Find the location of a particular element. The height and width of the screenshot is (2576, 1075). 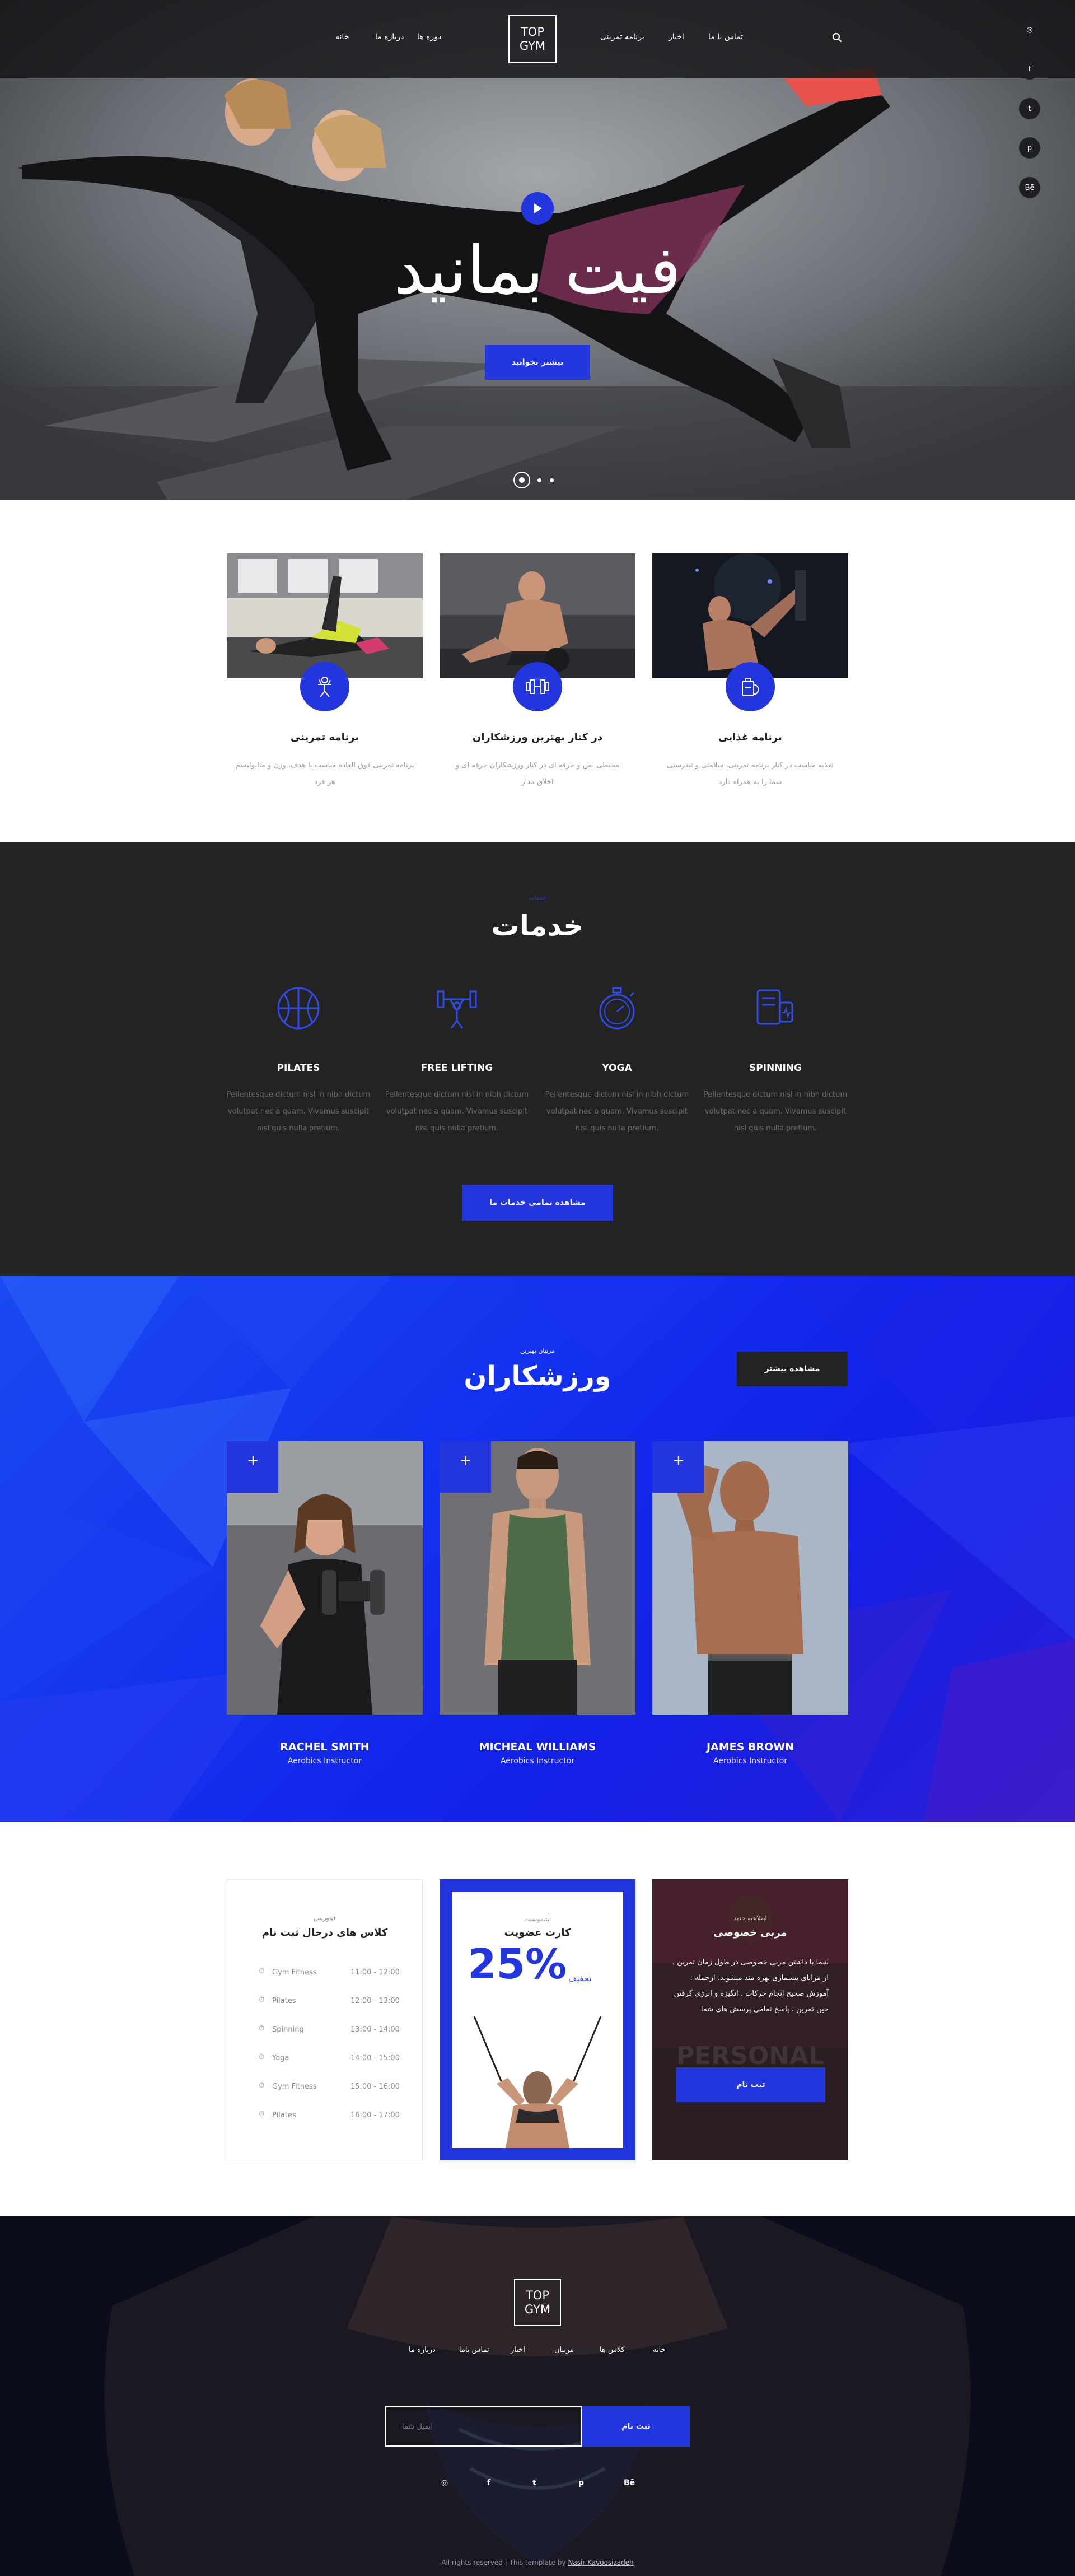

class-time: 14:00 - 15:00 is located at coordinates (375, 2058).